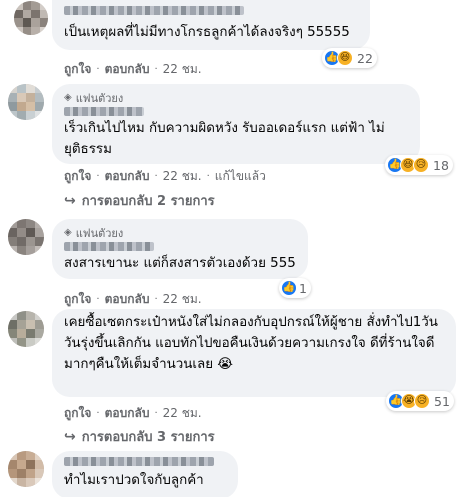 The height and width of the screenshot is (497, 468). I want to click on reaction-summary: 👍 1, so click(295, 288).